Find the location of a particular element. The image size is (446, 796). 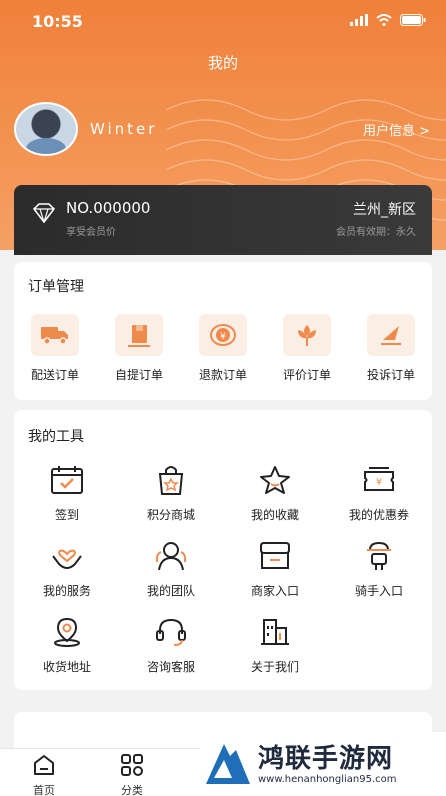

avatar is located at coordinates (46, 129).